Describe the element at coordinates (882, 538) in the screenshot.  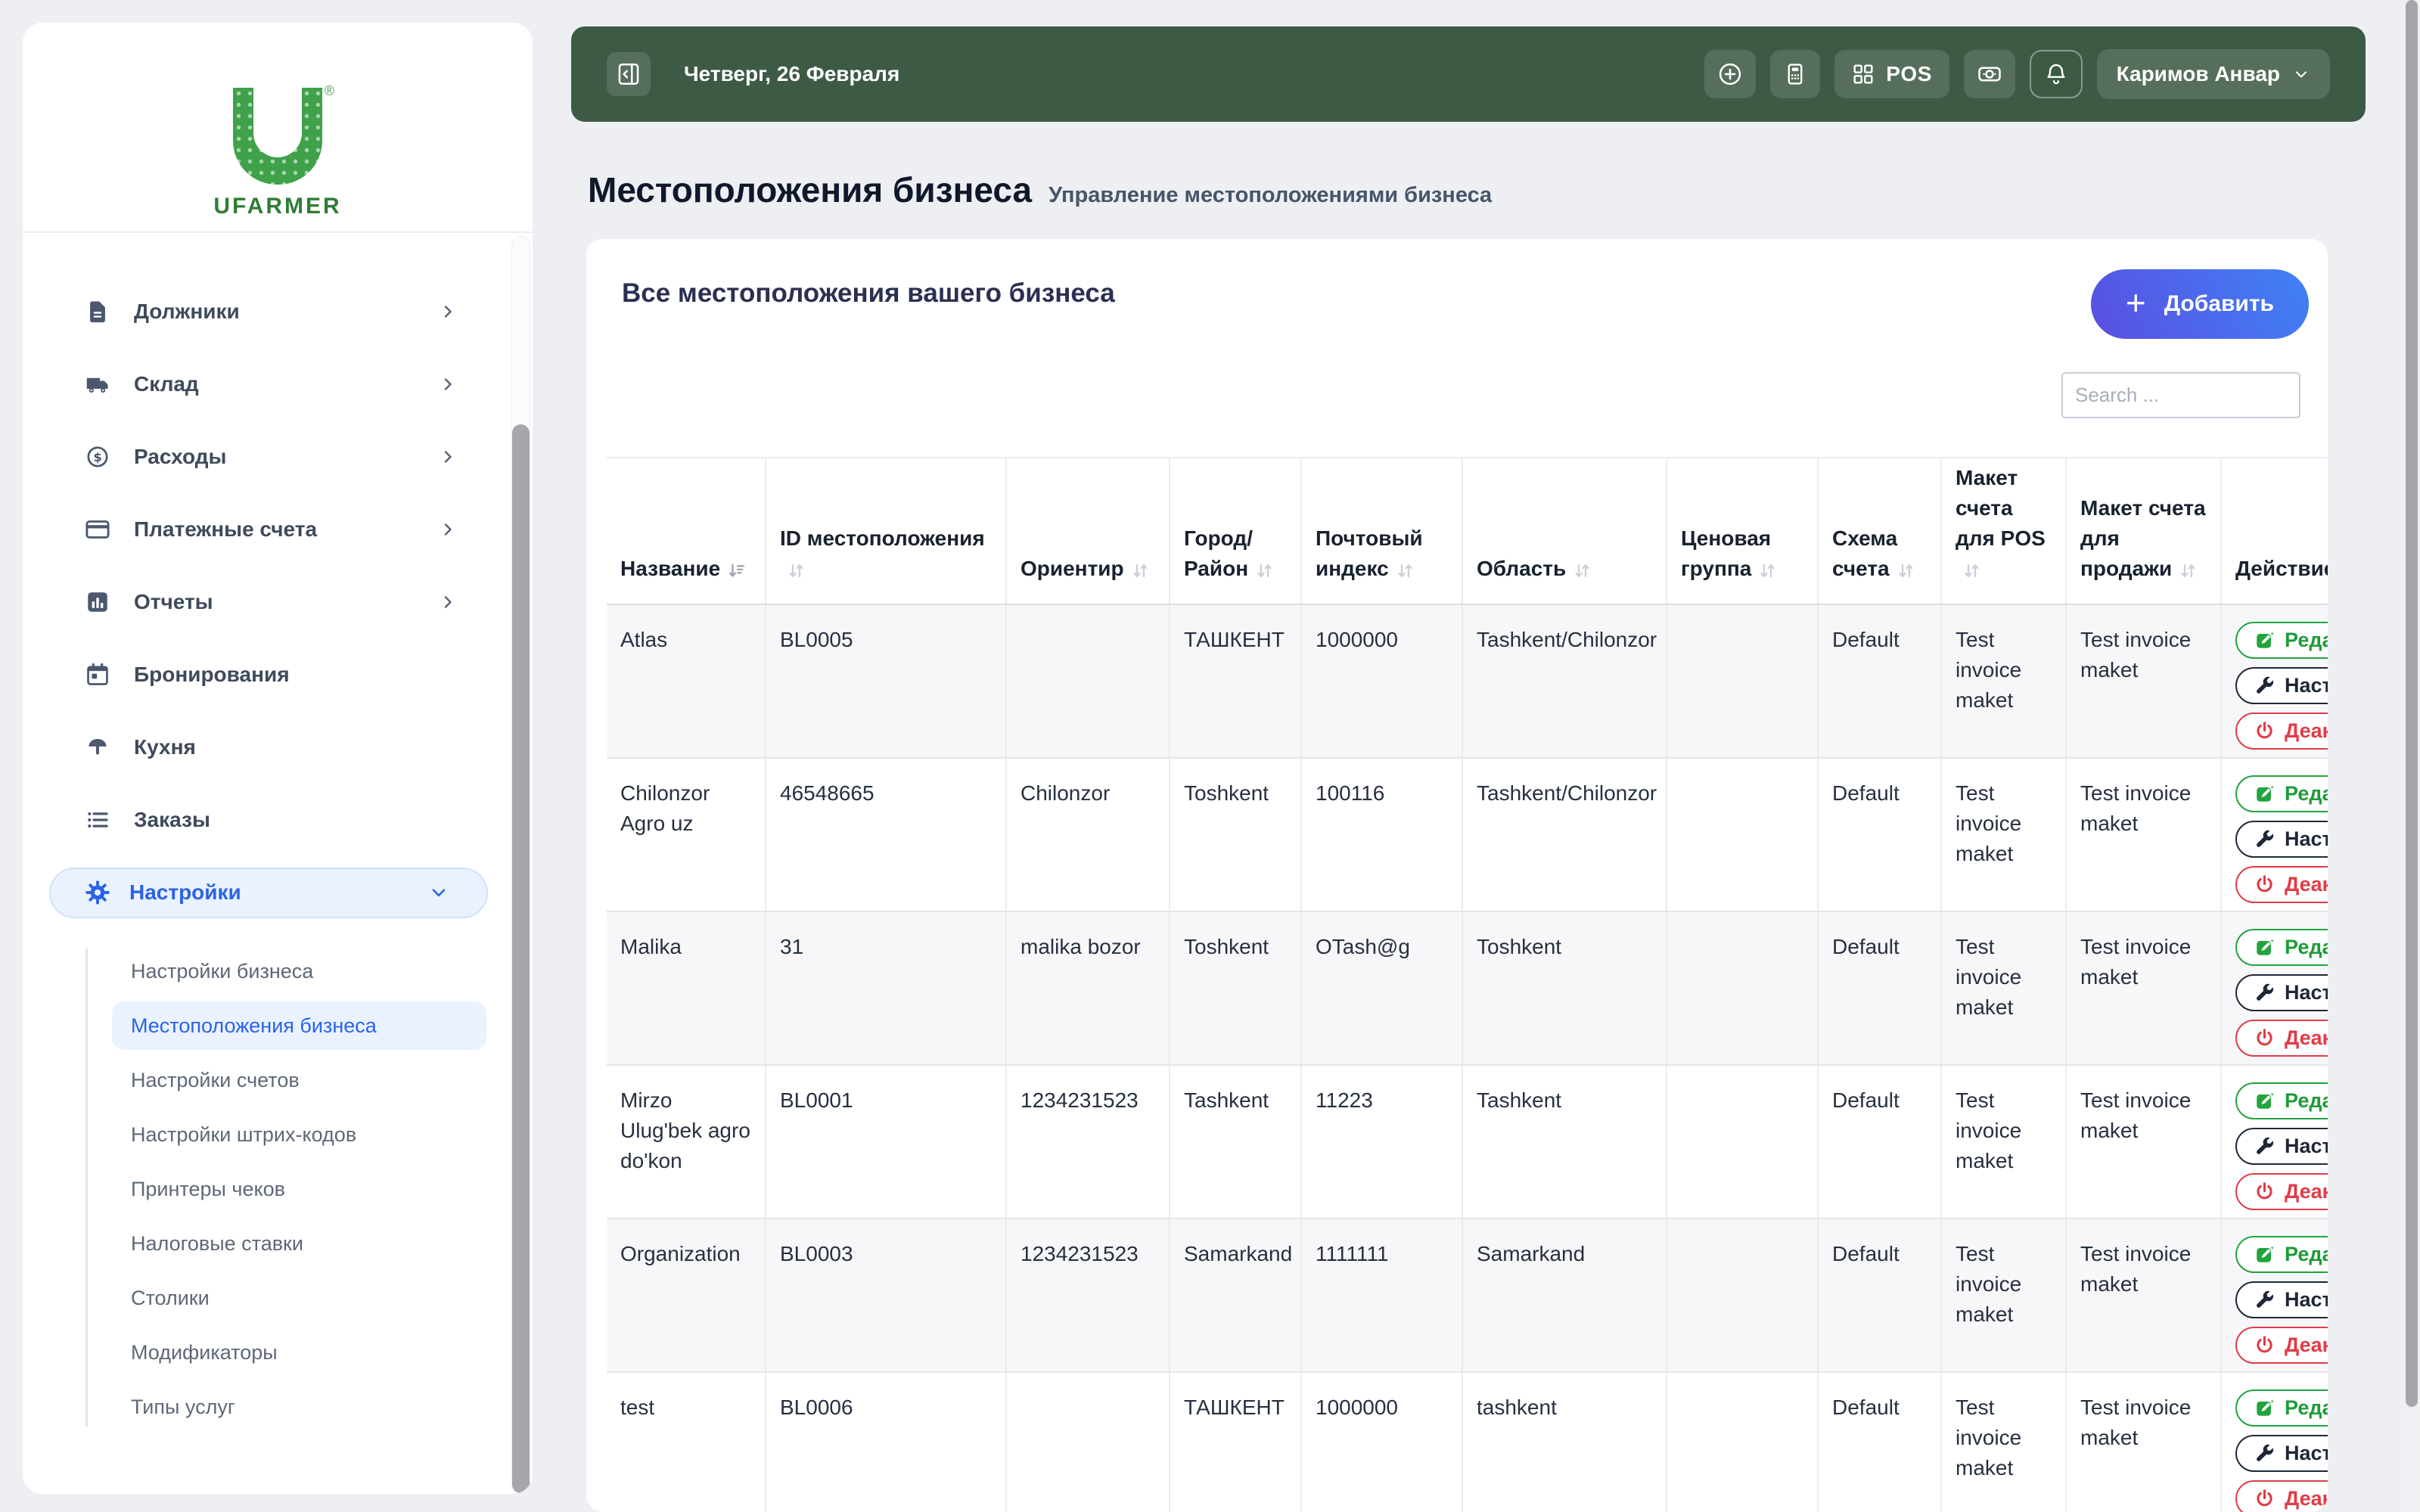
I see `column-header-label: ID местоположения` at that location.